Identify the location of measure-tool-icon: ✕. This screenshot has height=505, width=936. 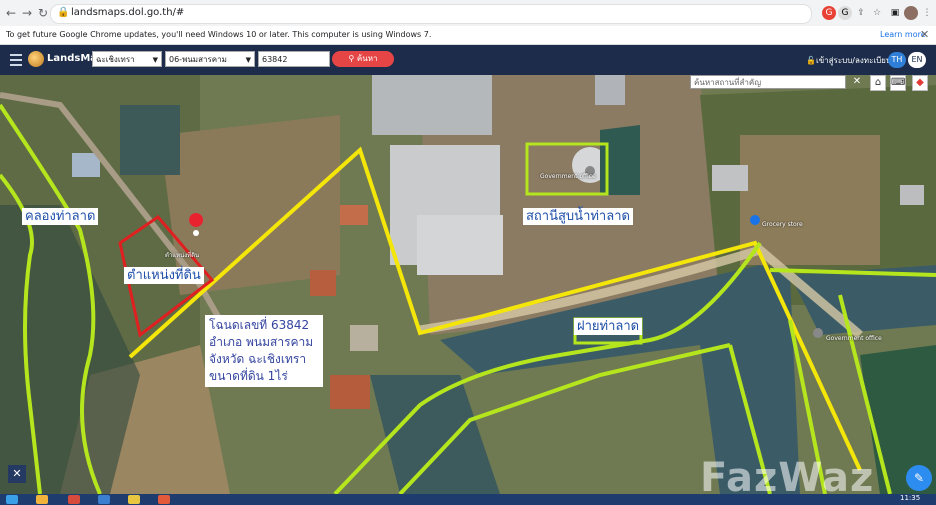
(17, 474).